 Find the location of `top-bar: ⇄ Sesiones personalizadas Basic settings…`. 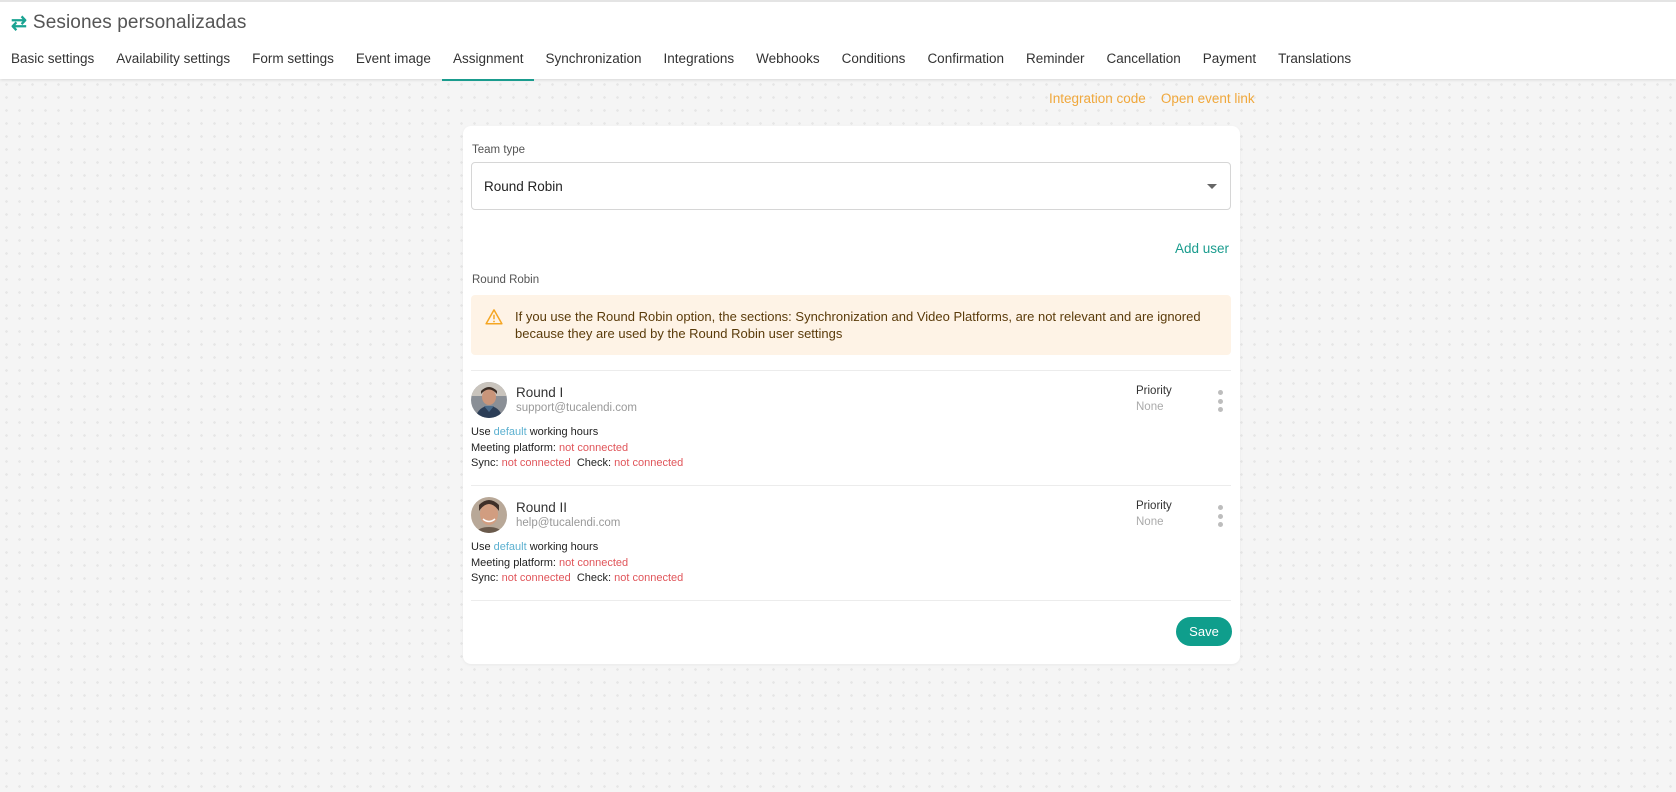

top-bar: ⇄ Sesiones personalizadas Basic settings… is located at coordinates (838, 40).